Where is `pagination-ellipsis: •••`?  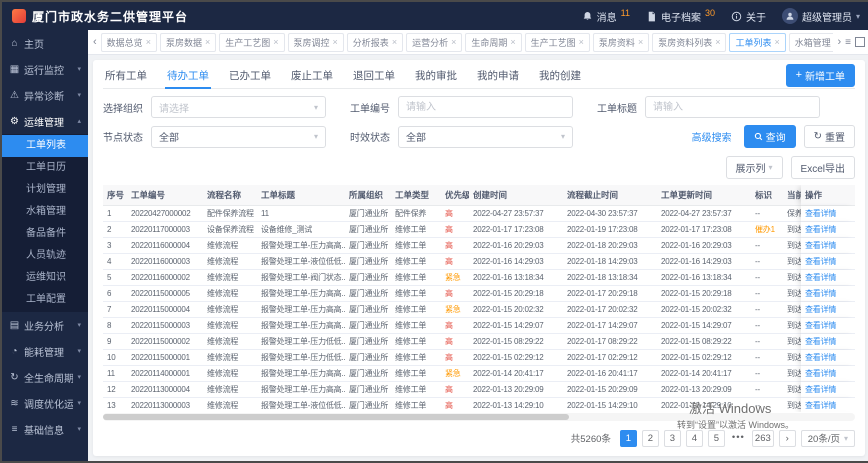 pagination-ellipsis: ••• is located at coordinates (738, 438).